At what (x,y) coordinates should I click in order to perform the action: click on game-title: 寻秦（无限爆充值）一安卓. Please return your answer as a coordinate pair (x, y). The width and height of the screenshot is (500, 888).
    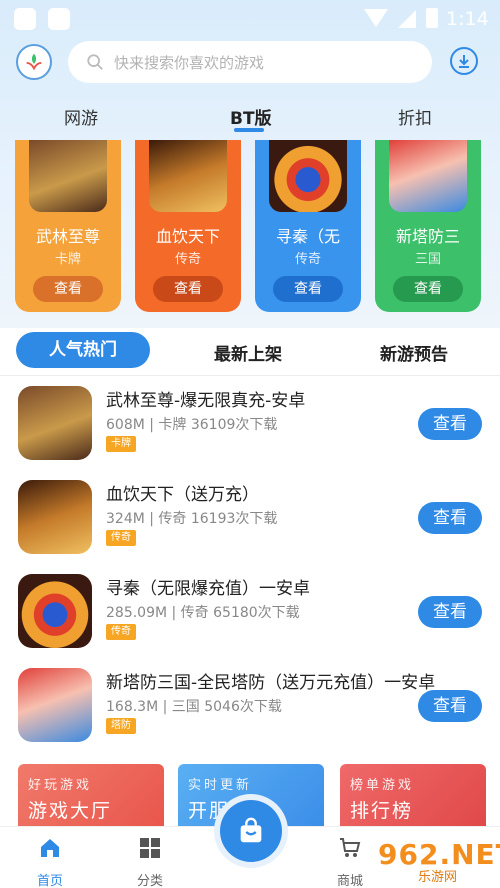
    Looking at the image, I should click on (208, 589).